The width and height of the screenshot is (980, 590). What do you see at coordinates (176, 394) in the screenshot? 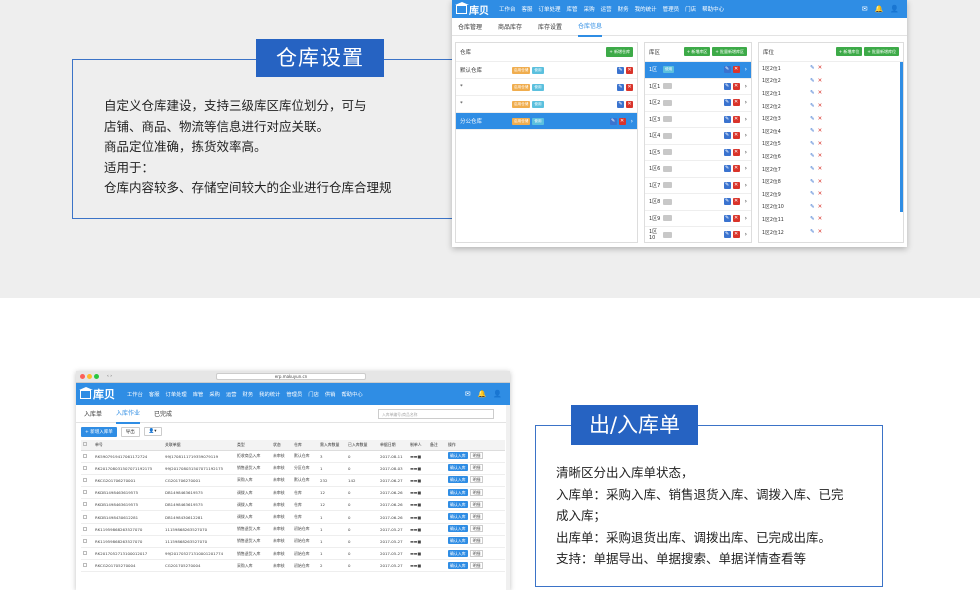
I see `nav-item: 订单处理` at bounding box center [176, 394].